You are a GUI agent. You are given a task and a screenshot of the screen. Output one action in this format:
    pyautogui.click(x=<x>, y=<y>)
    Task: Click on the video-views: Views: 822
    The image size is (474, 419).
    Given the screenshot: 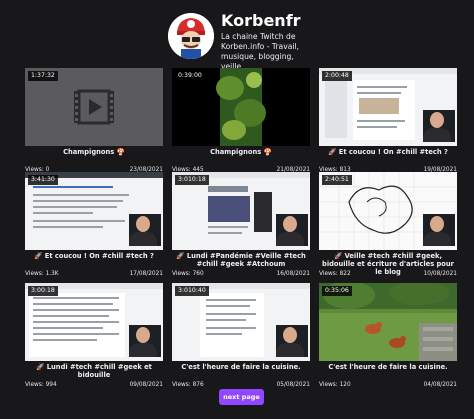 What is the action you would take?
    pyautogui.click(x=335, y=274)
    